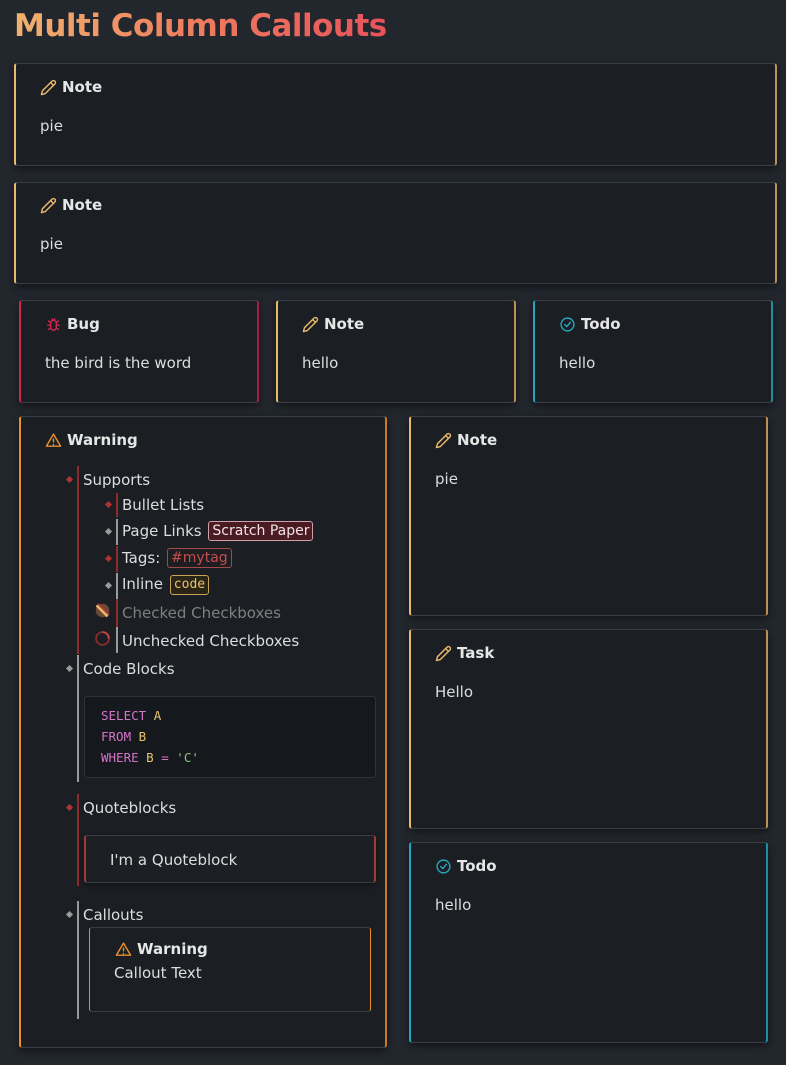  I want to click on code-identifier: A, so click(157, 715).